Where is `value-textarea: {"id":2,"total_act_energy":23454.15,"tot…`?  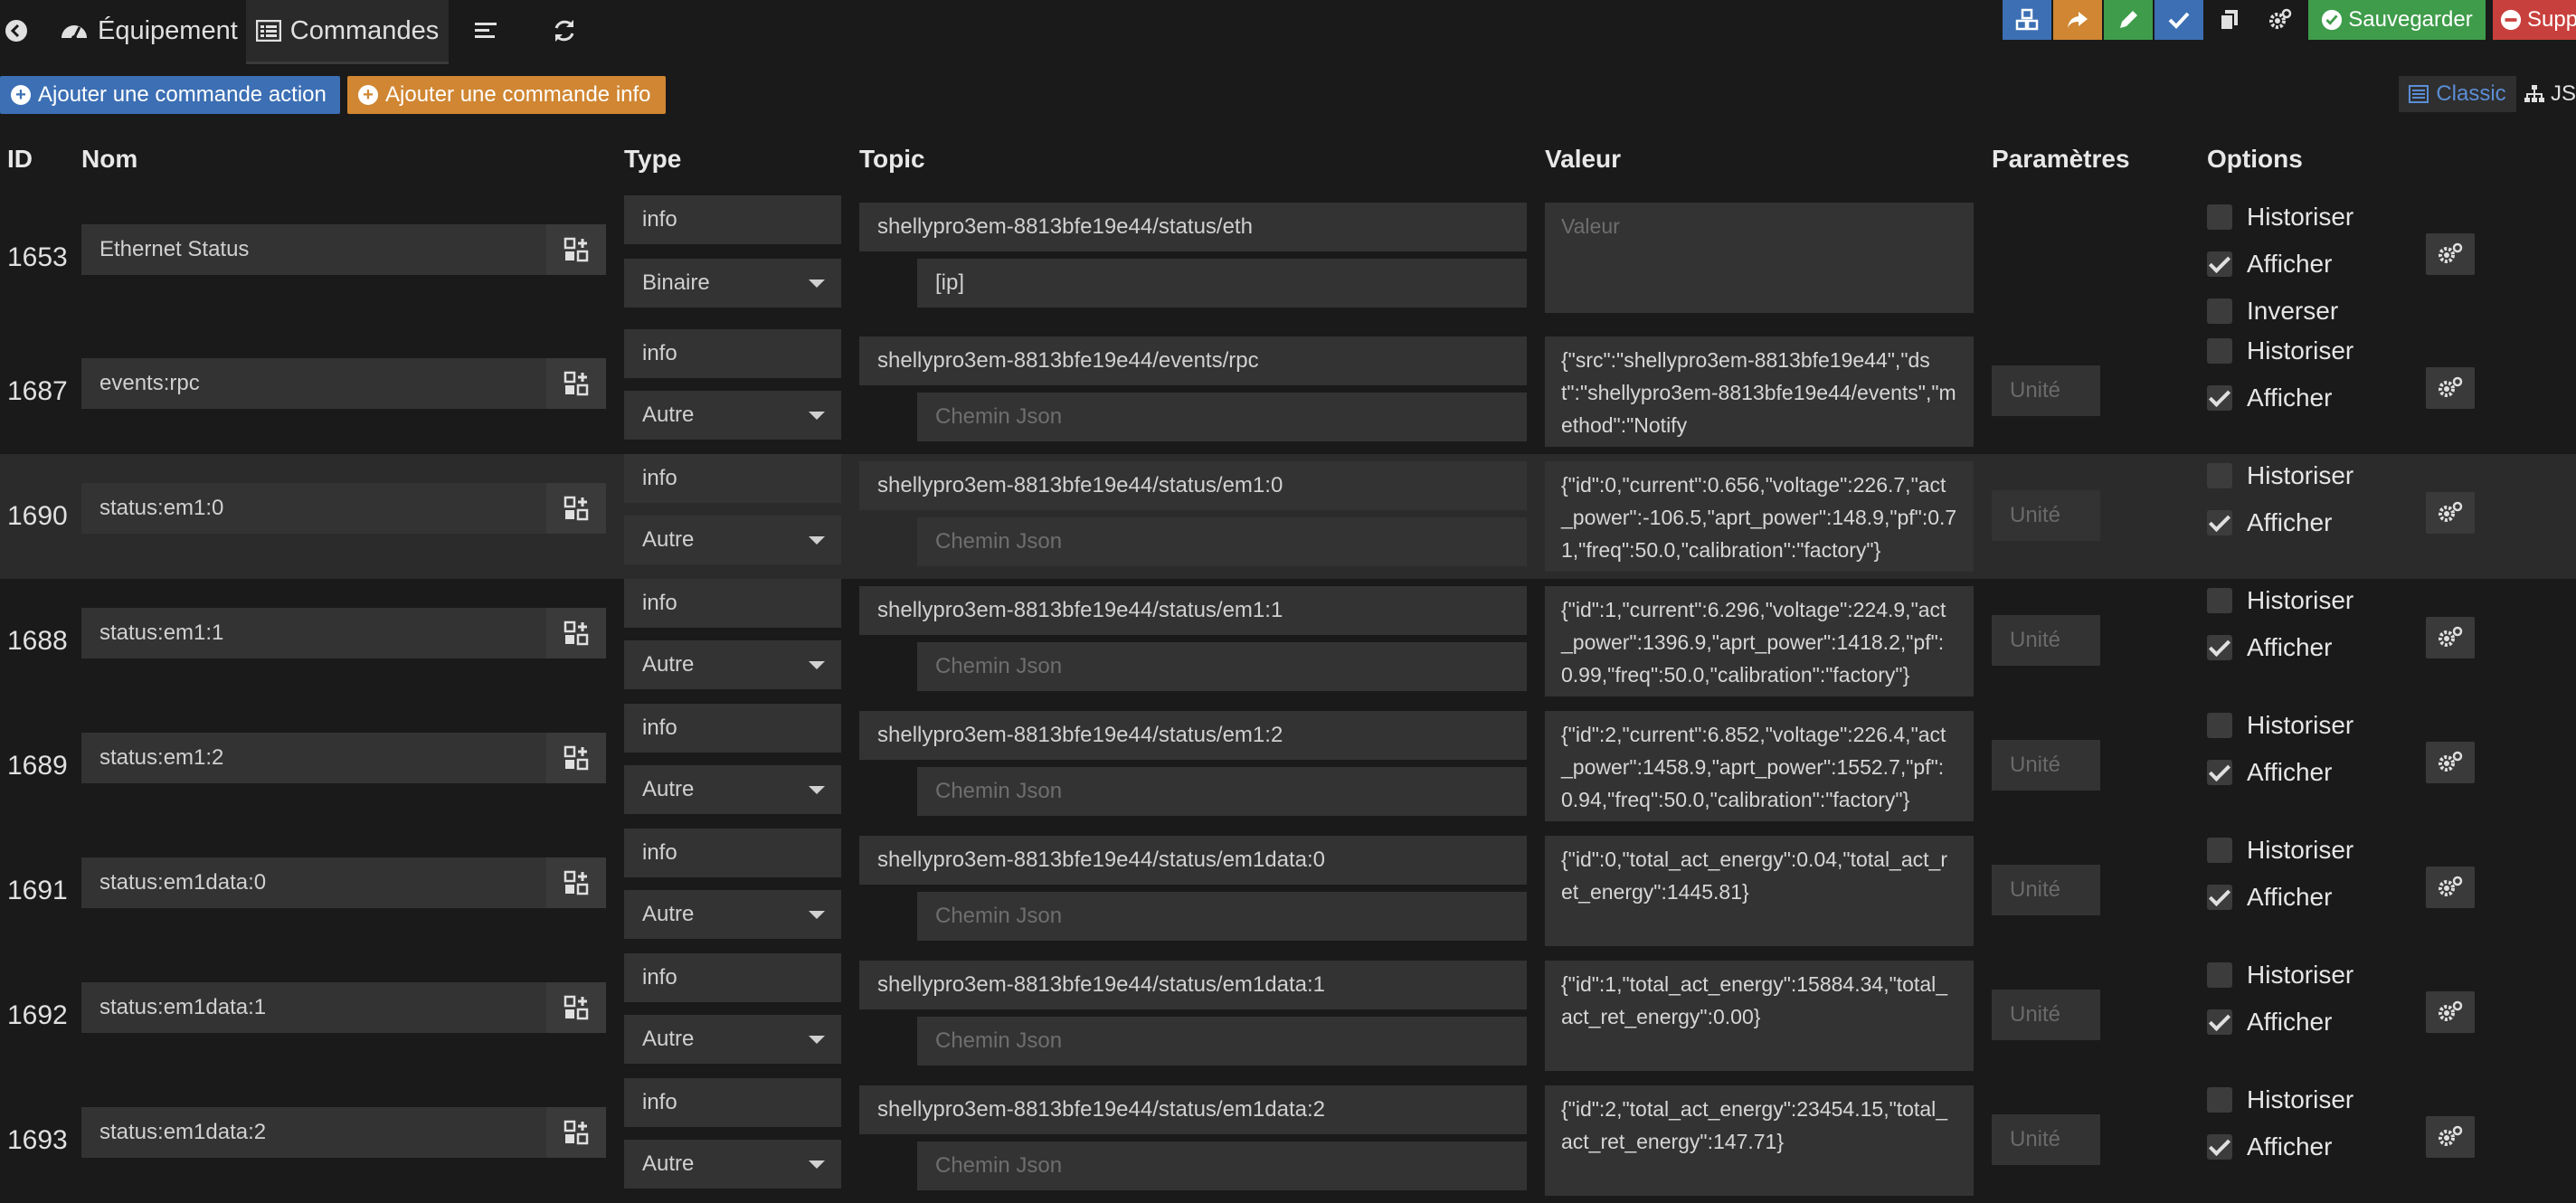 value-textarea: {"id":2,"total_act_energy":23454.15,"tot… is located at coordinates (1760, 1140).